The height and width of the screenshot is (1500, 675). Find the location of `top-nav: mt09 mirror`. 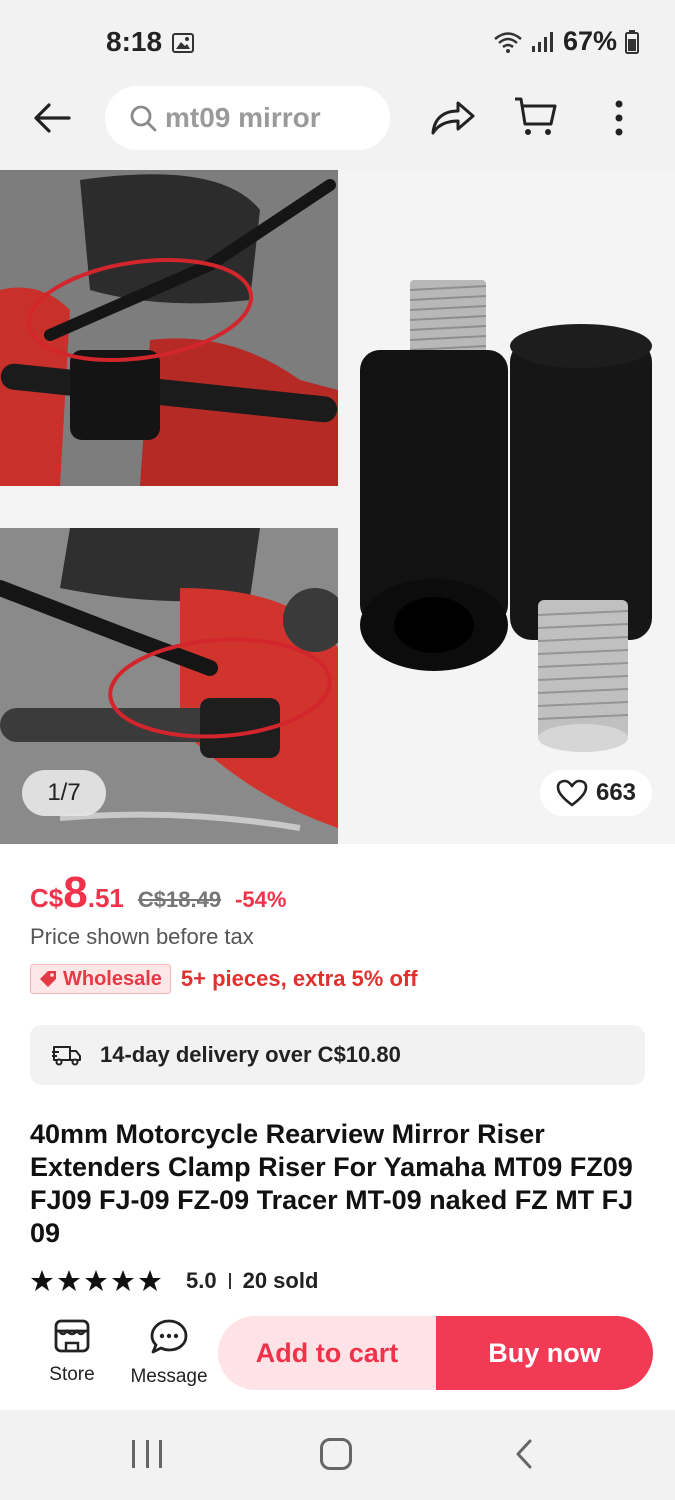

top-nav: mt09 mirror is located at coordinates (337, 128).